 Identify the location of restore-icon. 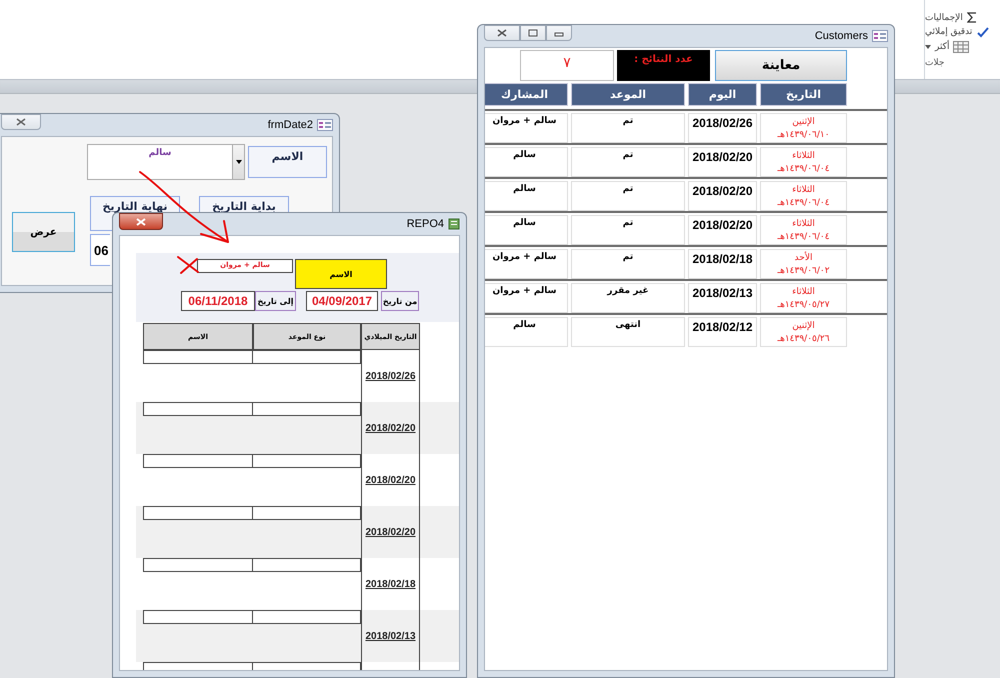
(533, 33).